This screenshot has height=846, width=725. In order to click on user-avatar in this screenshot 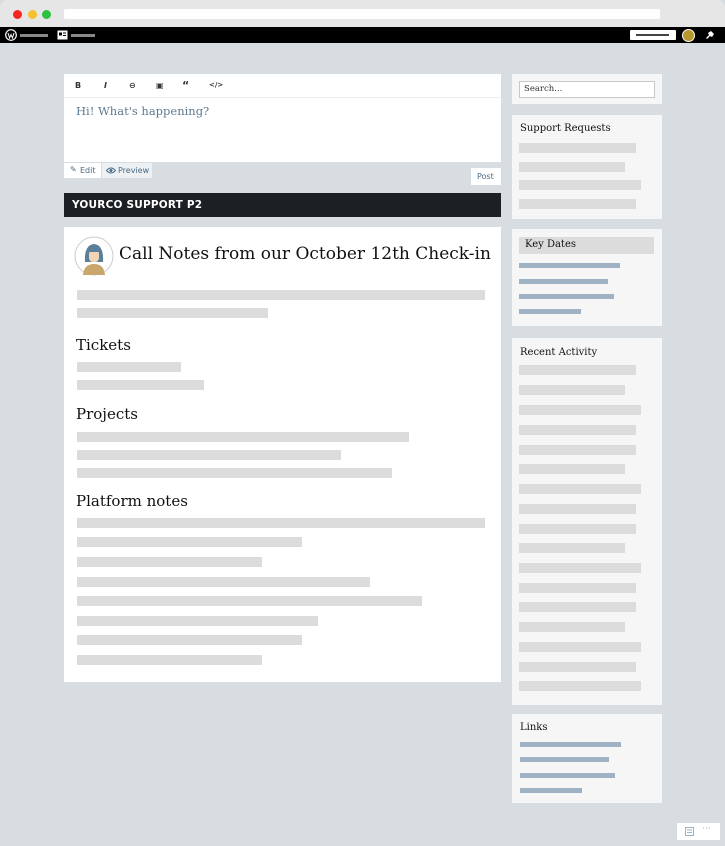, I will do `click(688, 35)`.